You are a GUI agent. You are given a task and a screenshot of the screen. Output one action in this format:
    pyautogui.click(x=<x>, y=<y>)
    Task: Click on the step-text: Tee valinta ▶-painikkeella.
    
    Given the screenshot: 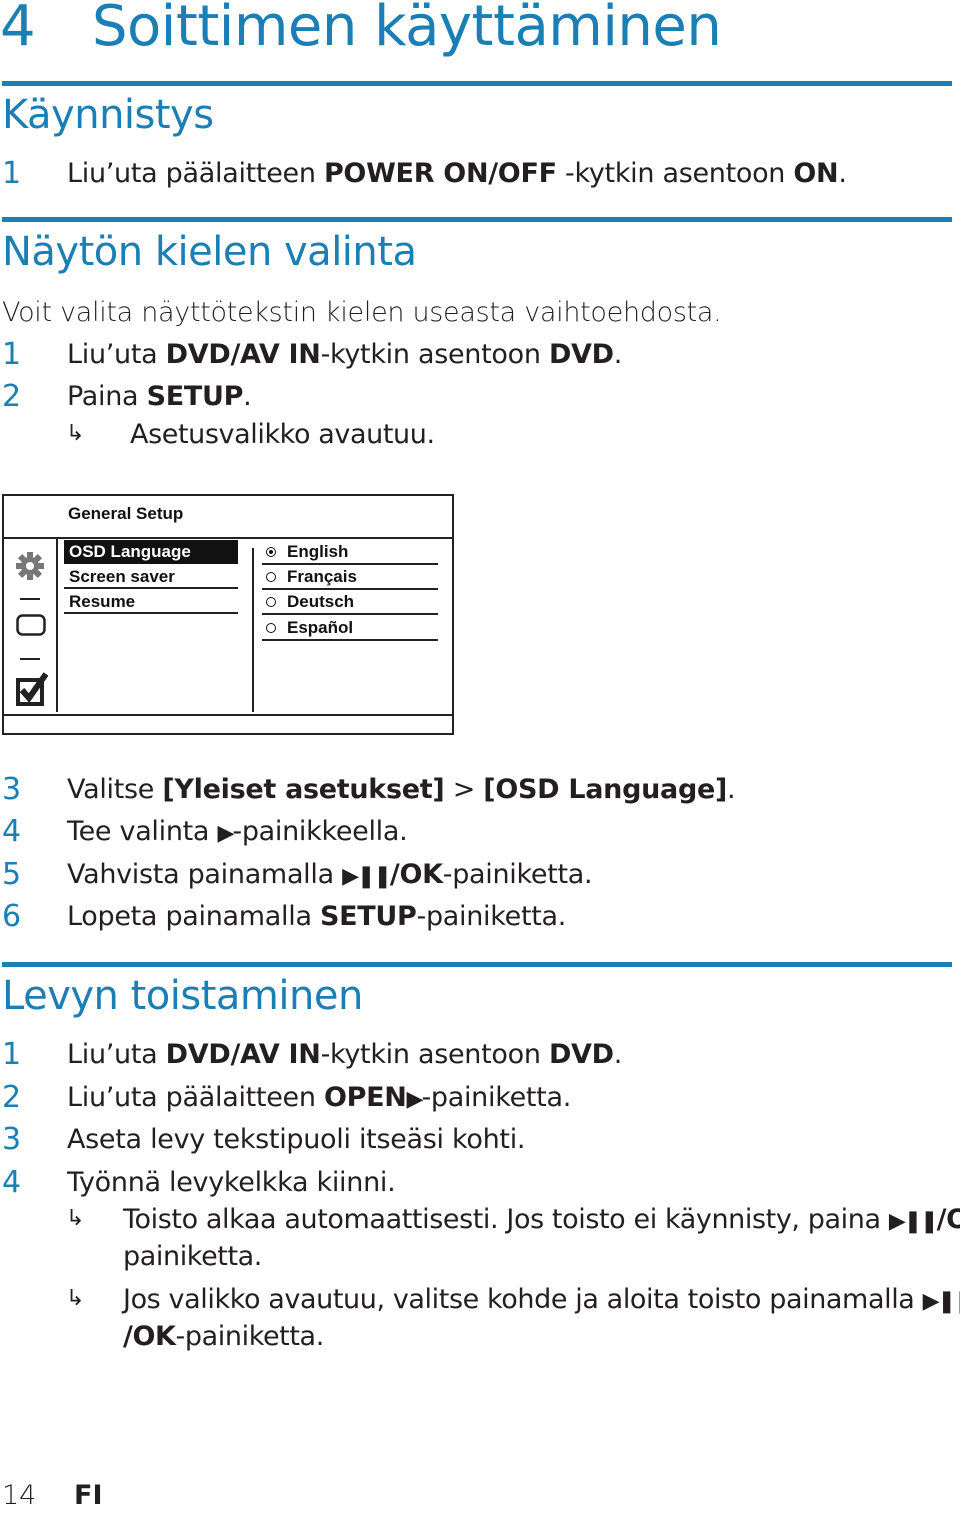 What is the action you would take?
    pyautogui.click(x=237, y=831)
    